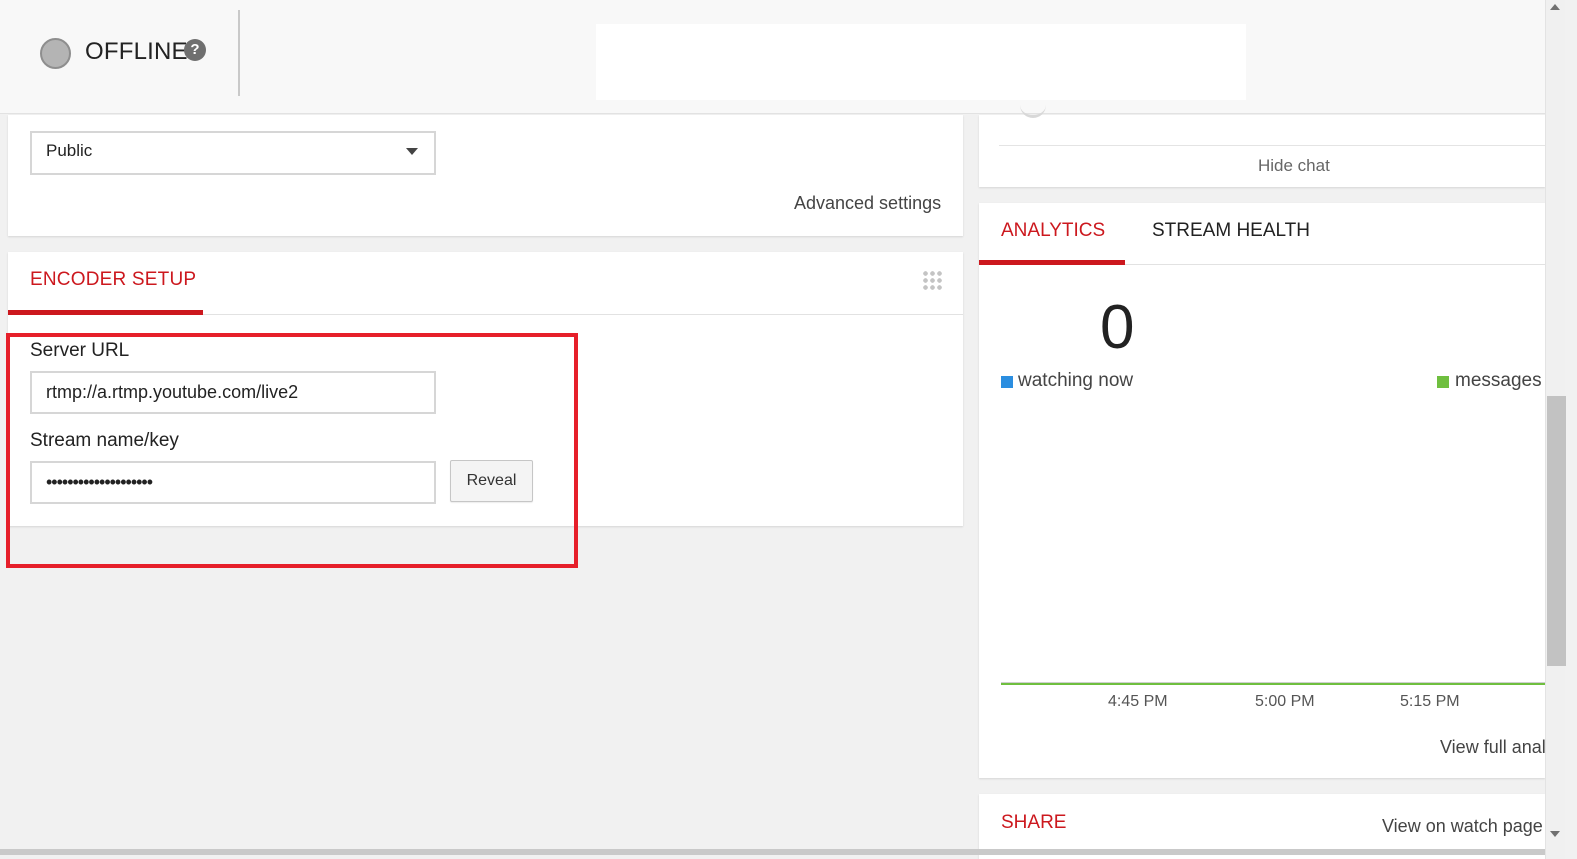  Describe the element at coordinates (772, 852) in the screenshot. I see `horizontal-scrollbar` at that location.